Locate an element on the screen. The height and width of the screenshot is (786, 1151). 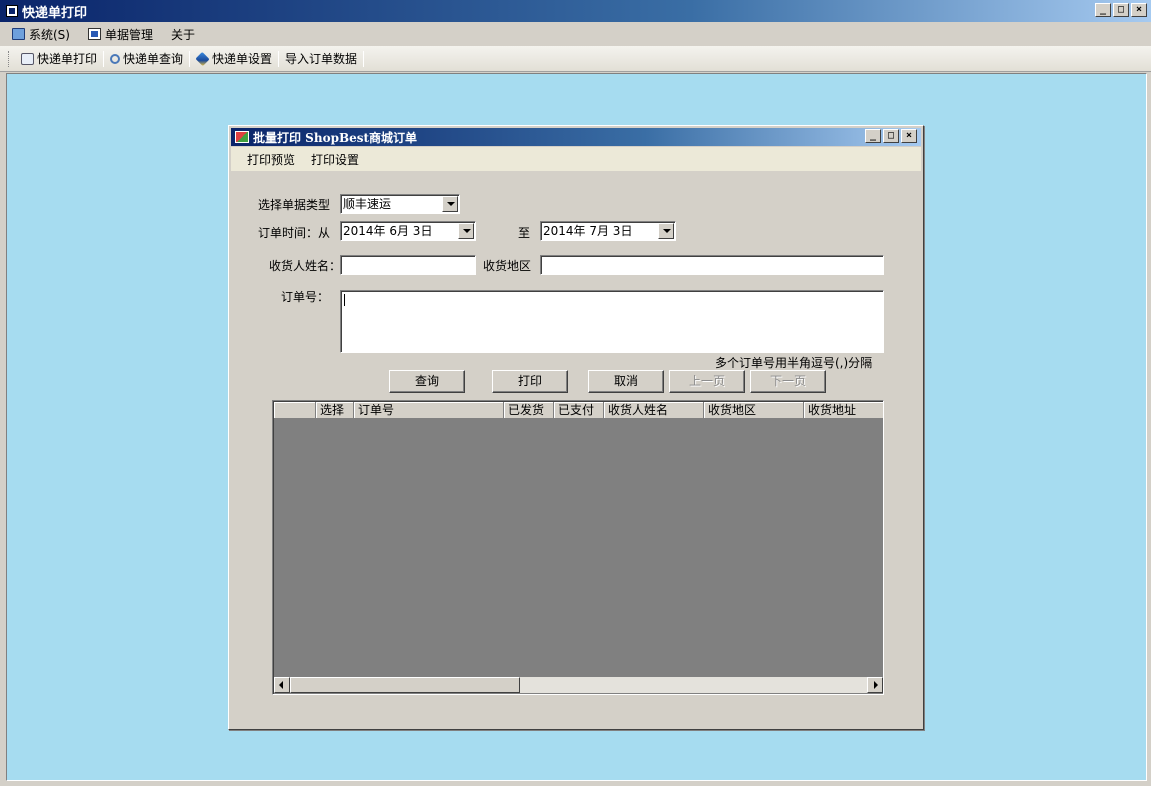
maximize-button: □ is located at coordinates (1121, 10).